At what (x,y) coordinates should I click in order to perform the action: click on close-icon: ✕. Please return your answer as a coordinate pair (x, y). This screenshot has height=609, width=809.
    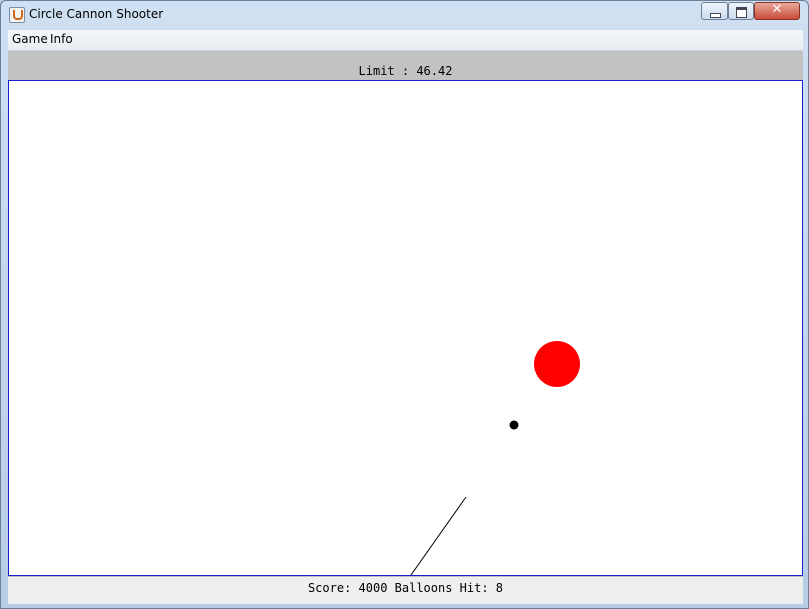
    Looking at the image, I should click on (777, 9).